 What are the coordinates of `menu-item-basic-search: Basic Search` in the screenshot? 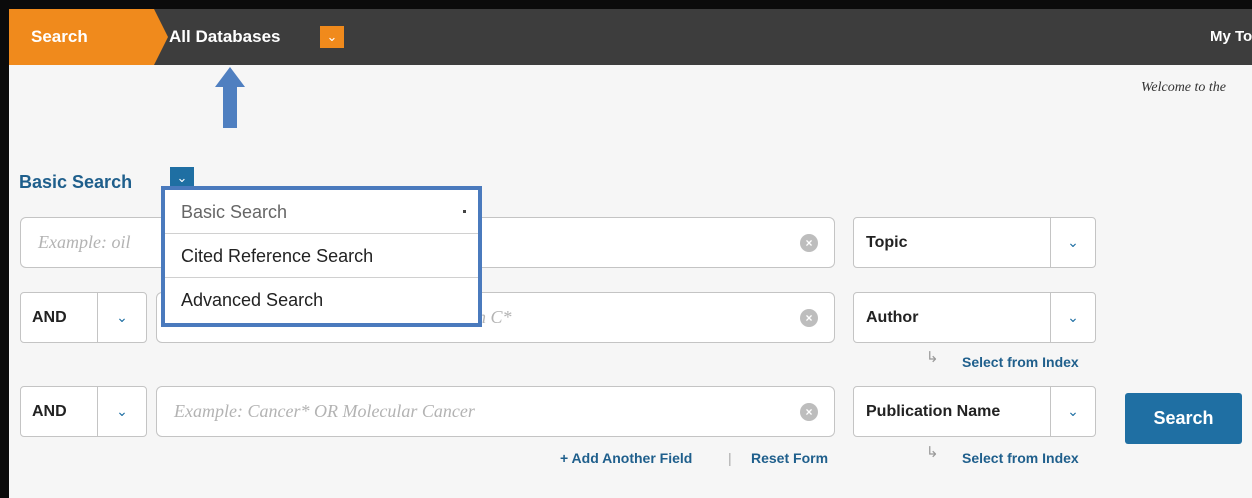 It's located at (321, 212).